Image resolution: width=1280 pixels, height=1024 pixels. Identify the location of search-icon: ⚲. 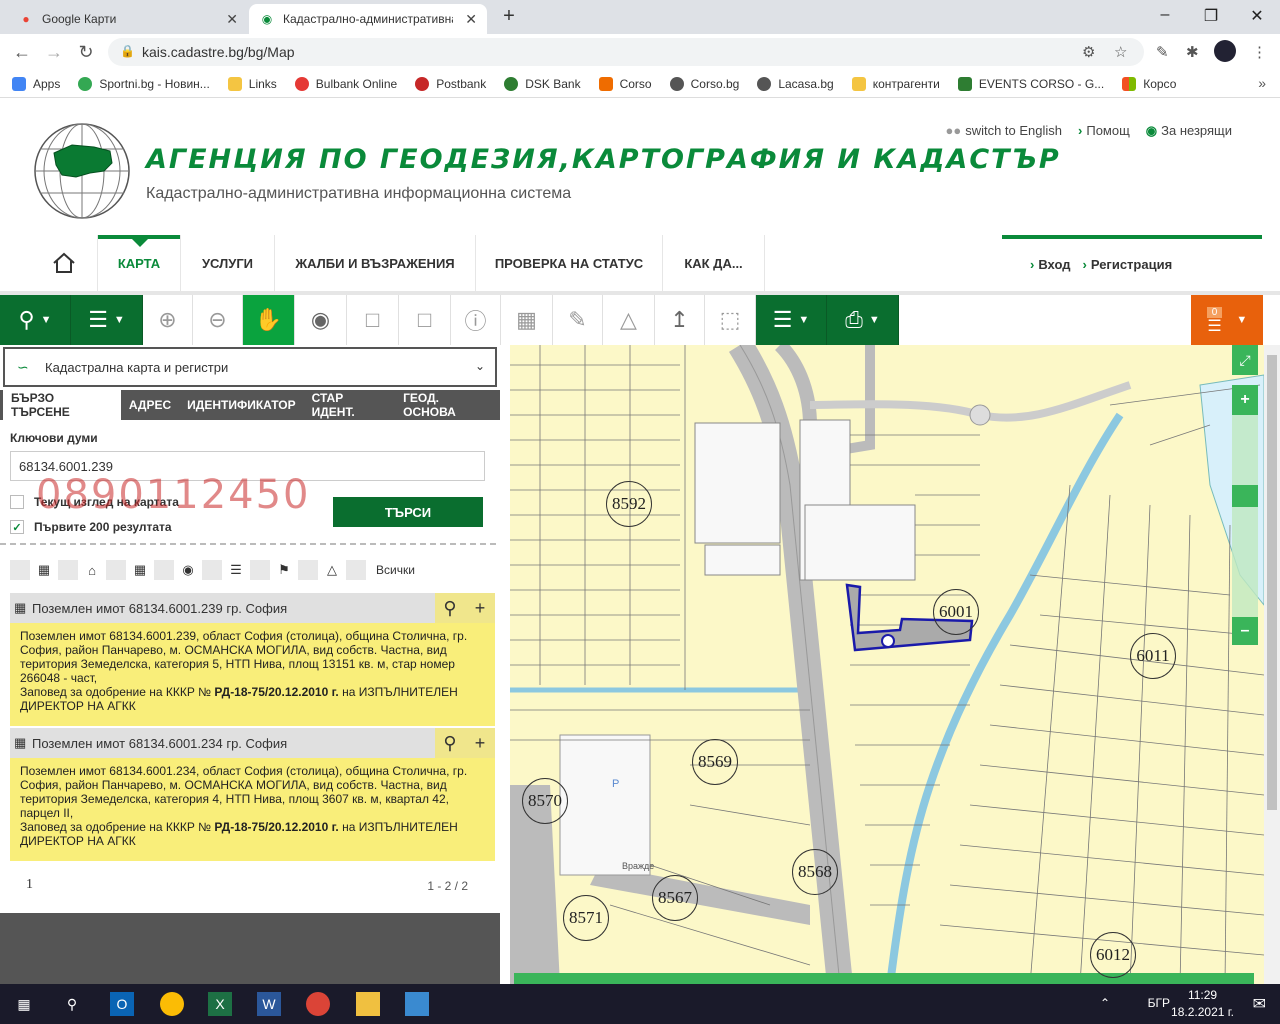
(72, 1004).